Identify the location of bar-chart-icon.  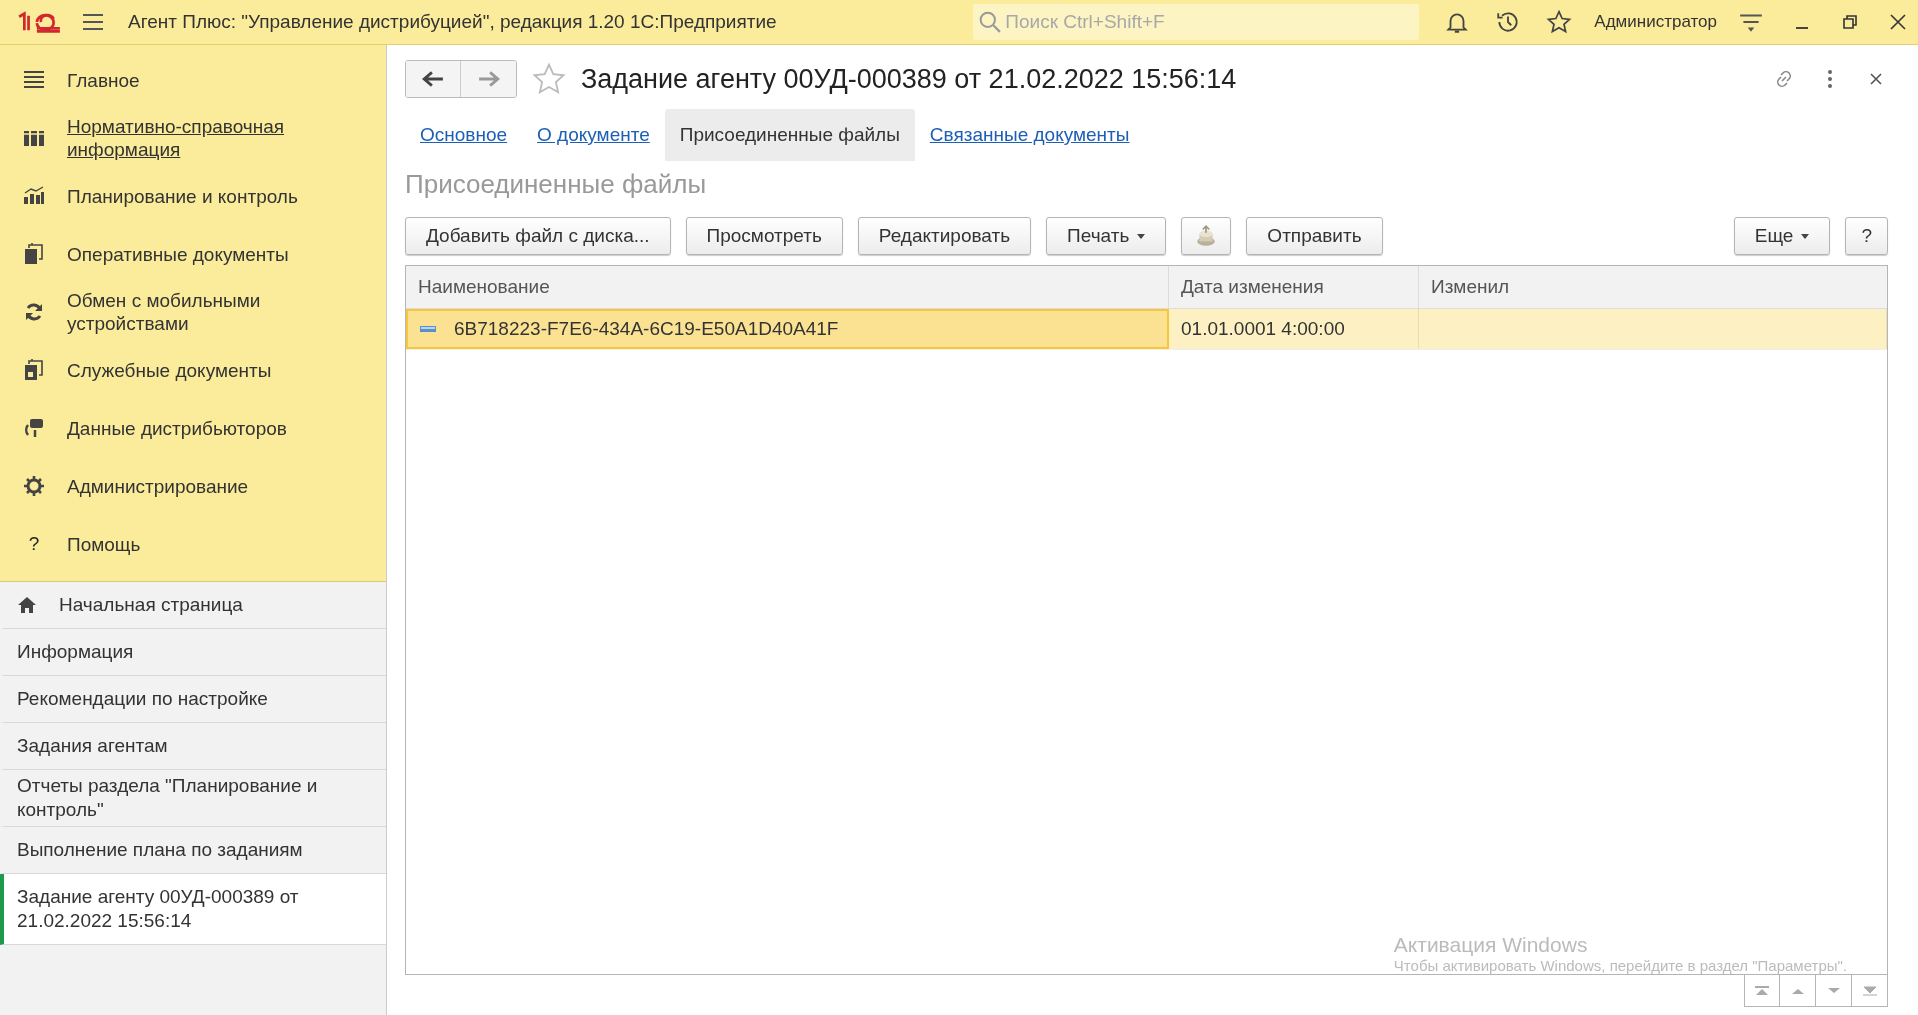
(34, 196).